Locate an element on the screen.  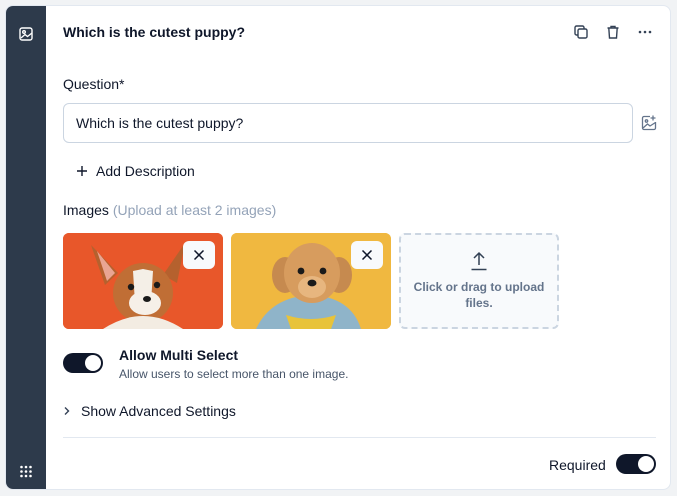
multi-select-toggle is located at coordinates (83, 363).